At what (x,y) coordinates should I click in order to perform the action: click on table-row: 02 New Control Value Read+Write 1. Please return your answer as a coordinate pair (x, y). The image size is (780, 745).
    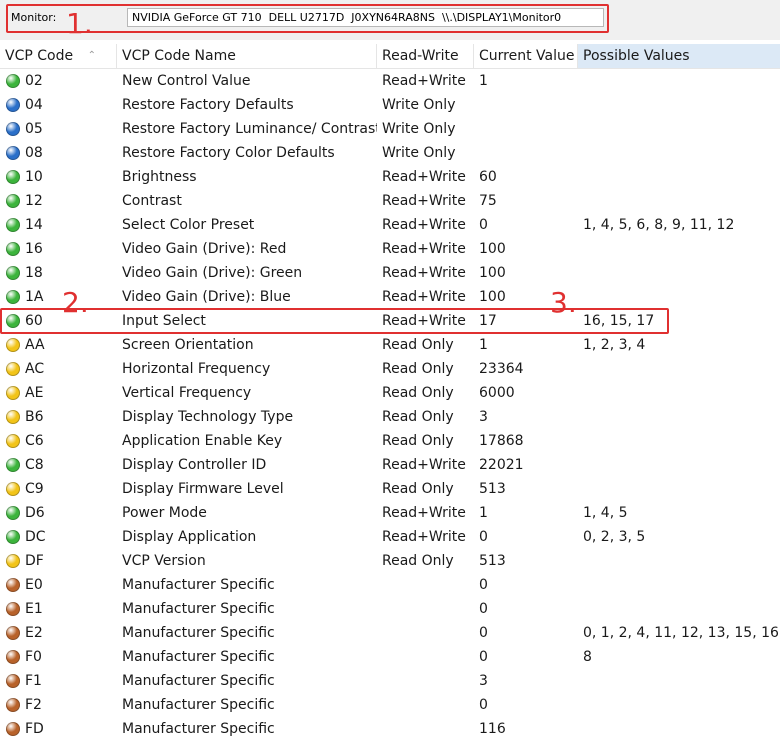
    Looking at the image, I should click on (390, 81).